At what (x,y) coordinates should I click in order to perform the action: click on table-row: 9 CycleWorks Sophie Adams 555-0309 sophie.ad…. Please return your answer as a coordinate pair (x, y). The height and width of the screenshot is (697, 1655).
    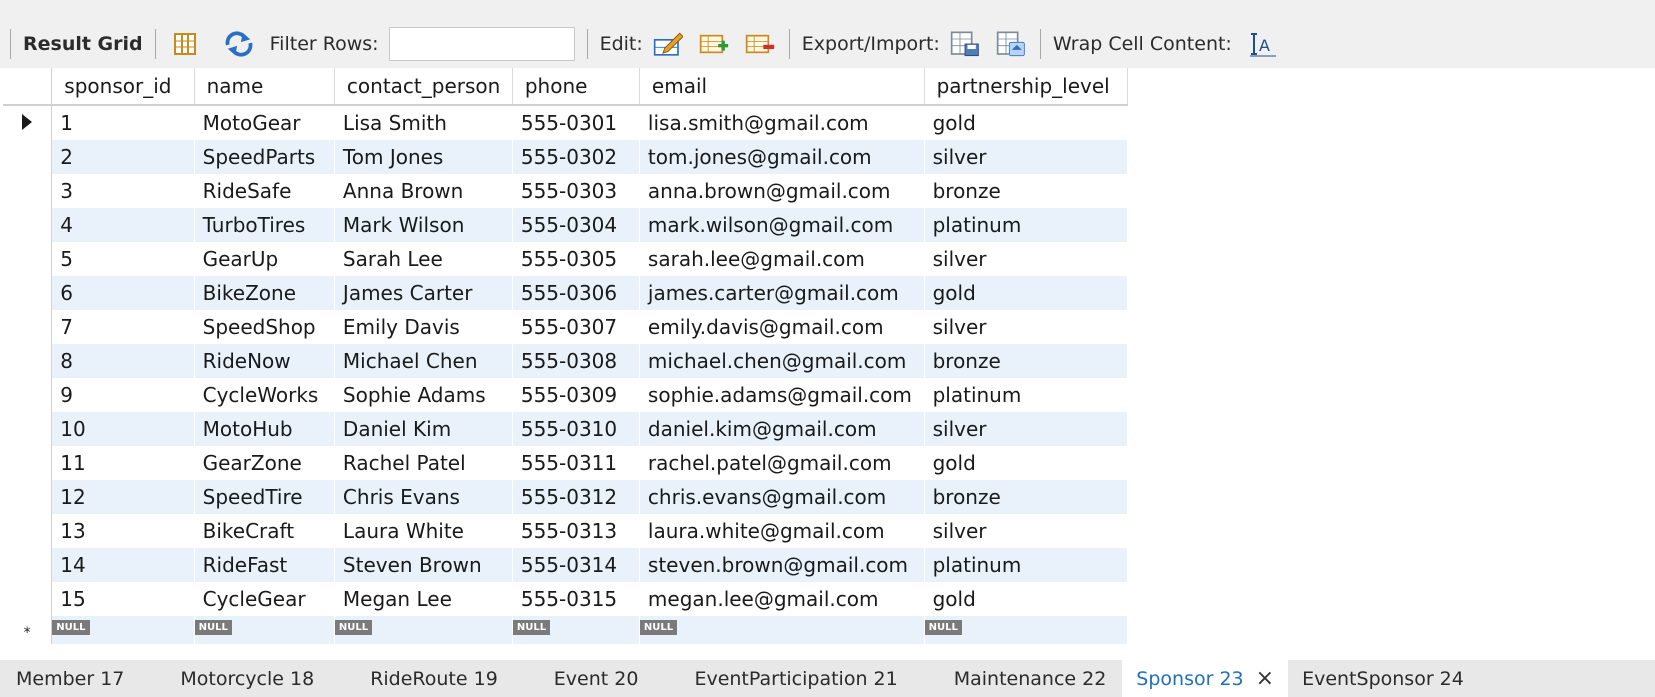
    Looking at the image, I should click on (566, 395).